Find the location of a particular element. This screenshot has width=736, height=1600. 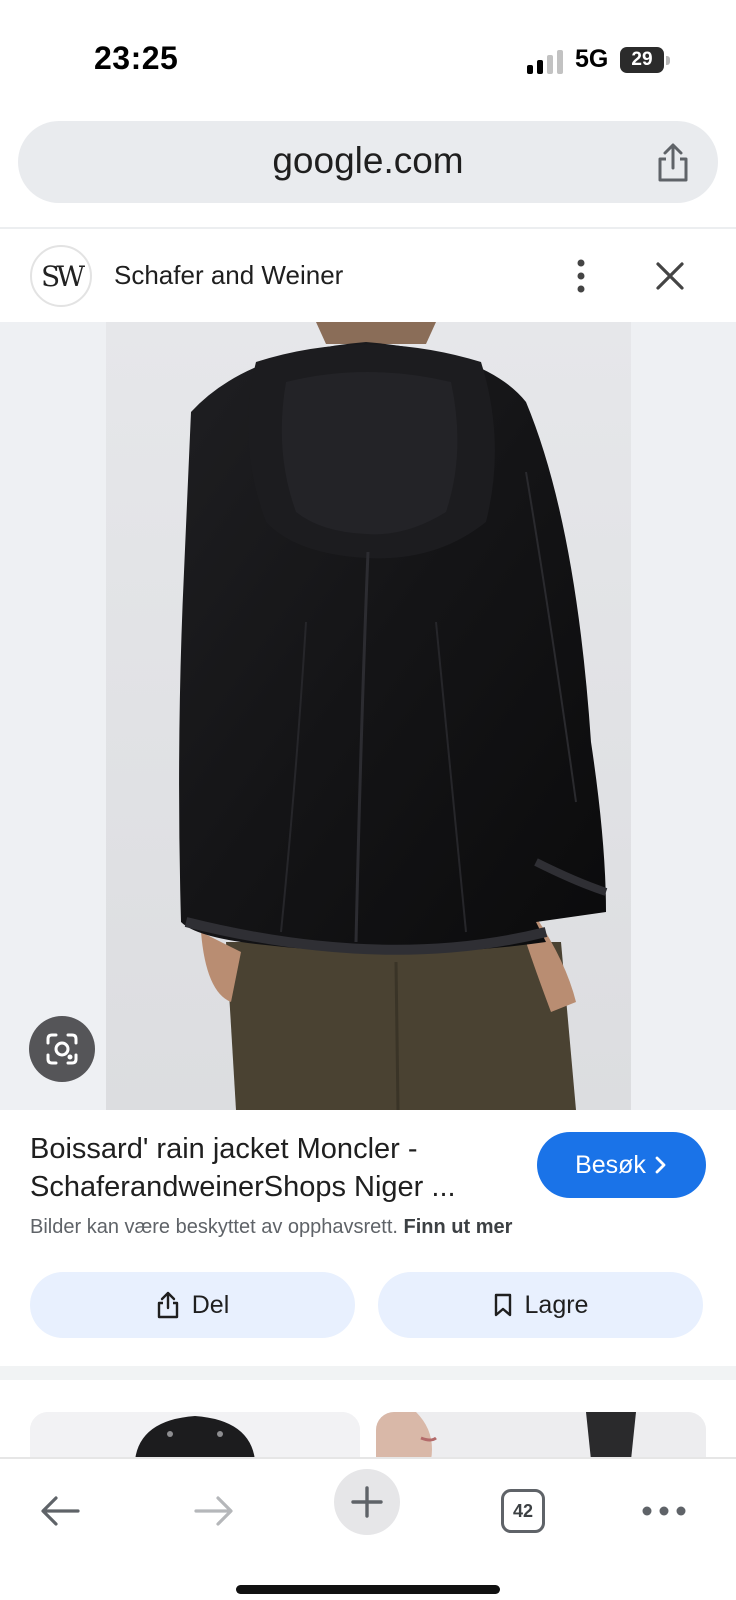

source-logo: SW is located at coordinates (61, 276).